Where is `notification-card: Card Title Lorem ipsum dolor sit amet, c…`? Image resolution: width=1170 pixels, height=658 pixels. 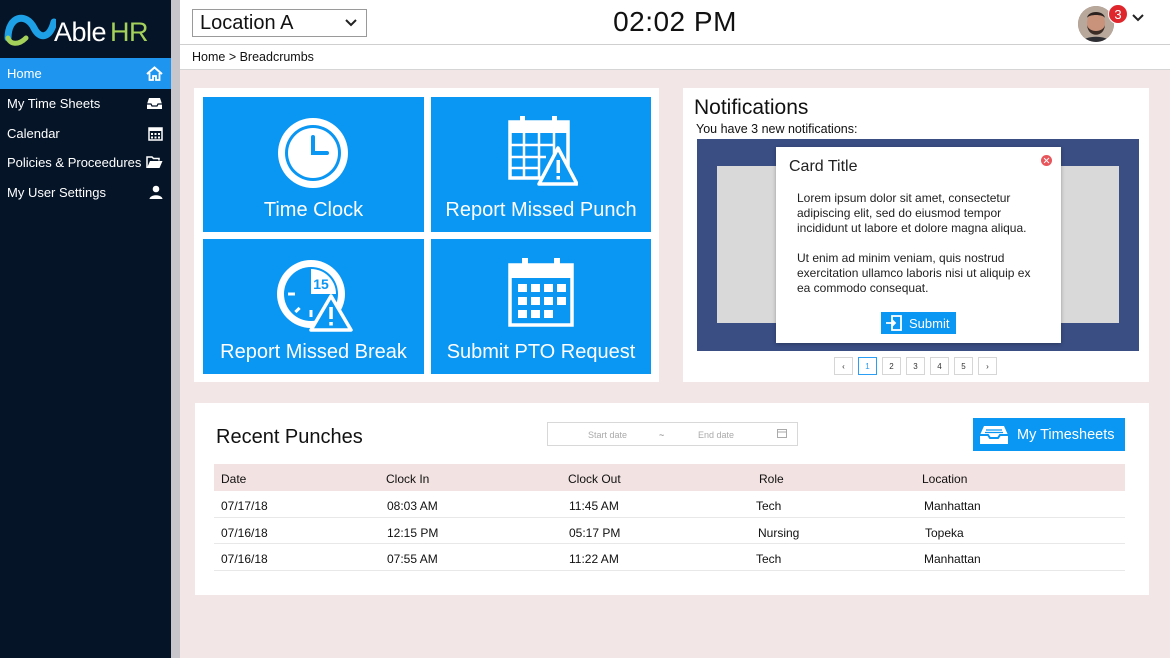
notification-card: Card Title Lorem ipsum dolor sit amet, c… is located at coordinates (918, 245).